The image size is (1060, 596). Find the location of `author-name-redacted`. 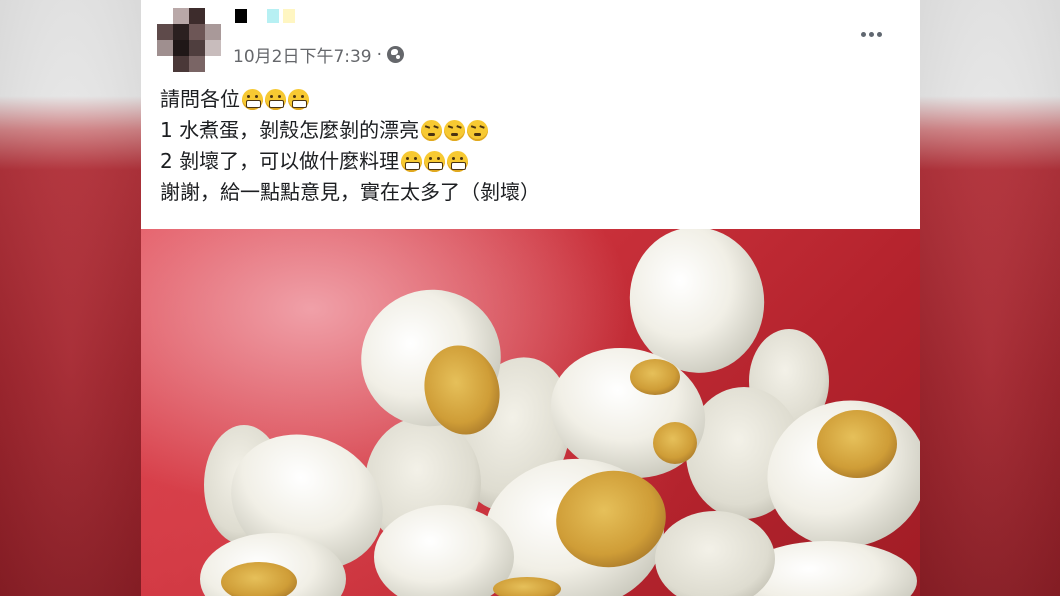

author-name-redacted is located at coordinates (265, 16).